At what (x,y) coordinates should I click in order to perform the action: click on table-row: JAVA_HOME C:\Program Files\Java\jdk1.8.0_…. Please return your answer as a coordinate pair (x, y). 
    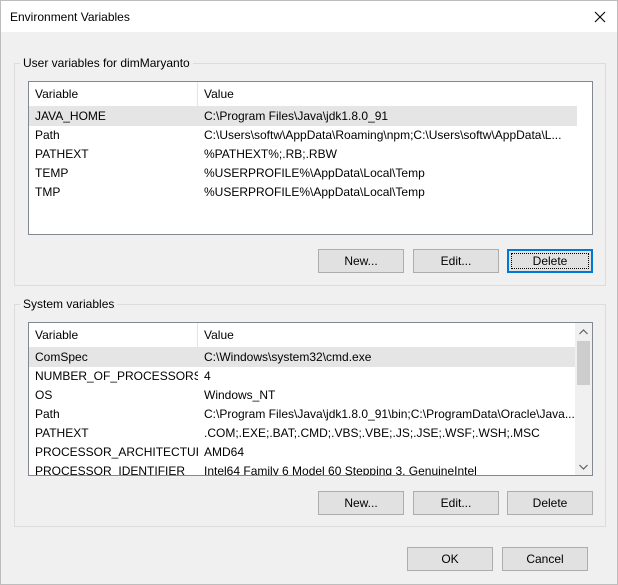
    Looking at the image, I should click on (303, 116).